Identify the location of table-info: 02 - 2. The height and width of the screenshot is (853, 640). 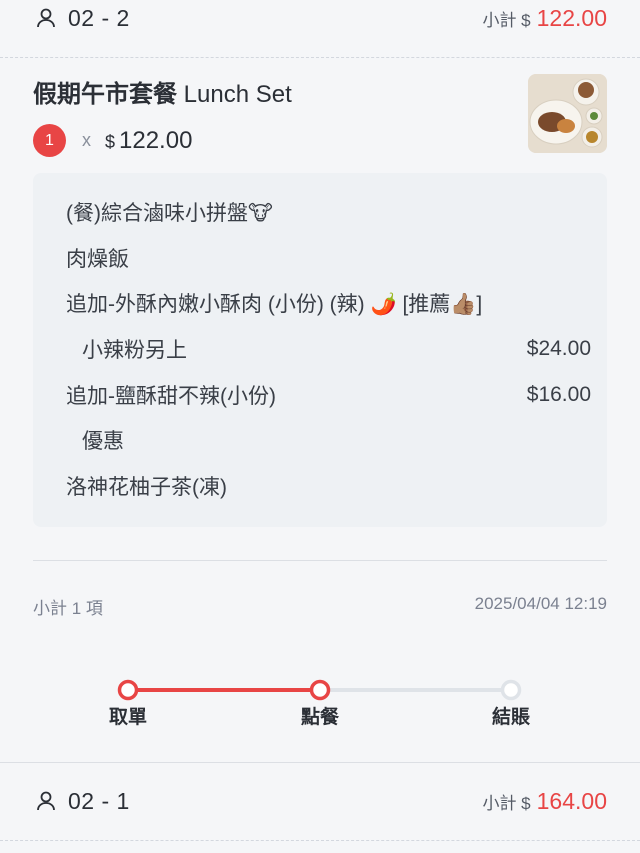
(82, 18).